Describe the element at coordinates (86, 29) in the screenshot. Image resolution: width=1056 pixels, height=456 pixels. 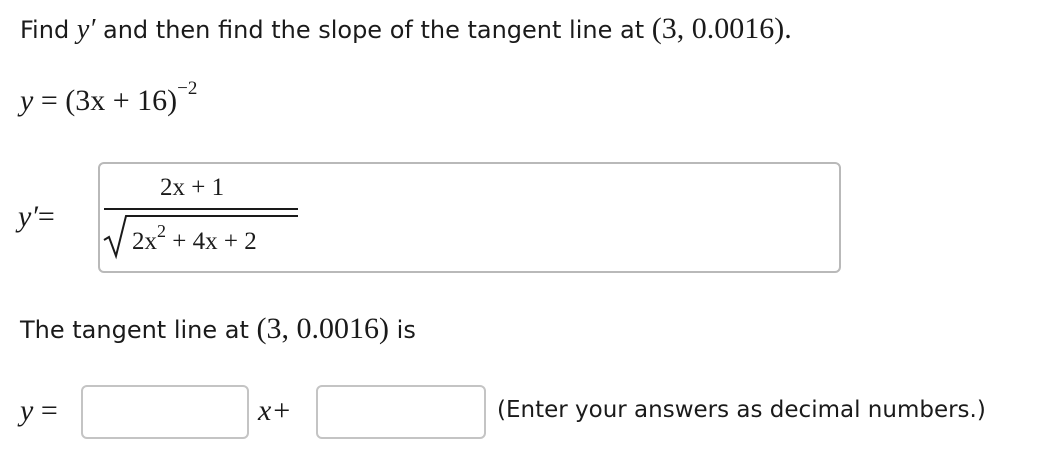
I see `question-yprime: y′` at that location.